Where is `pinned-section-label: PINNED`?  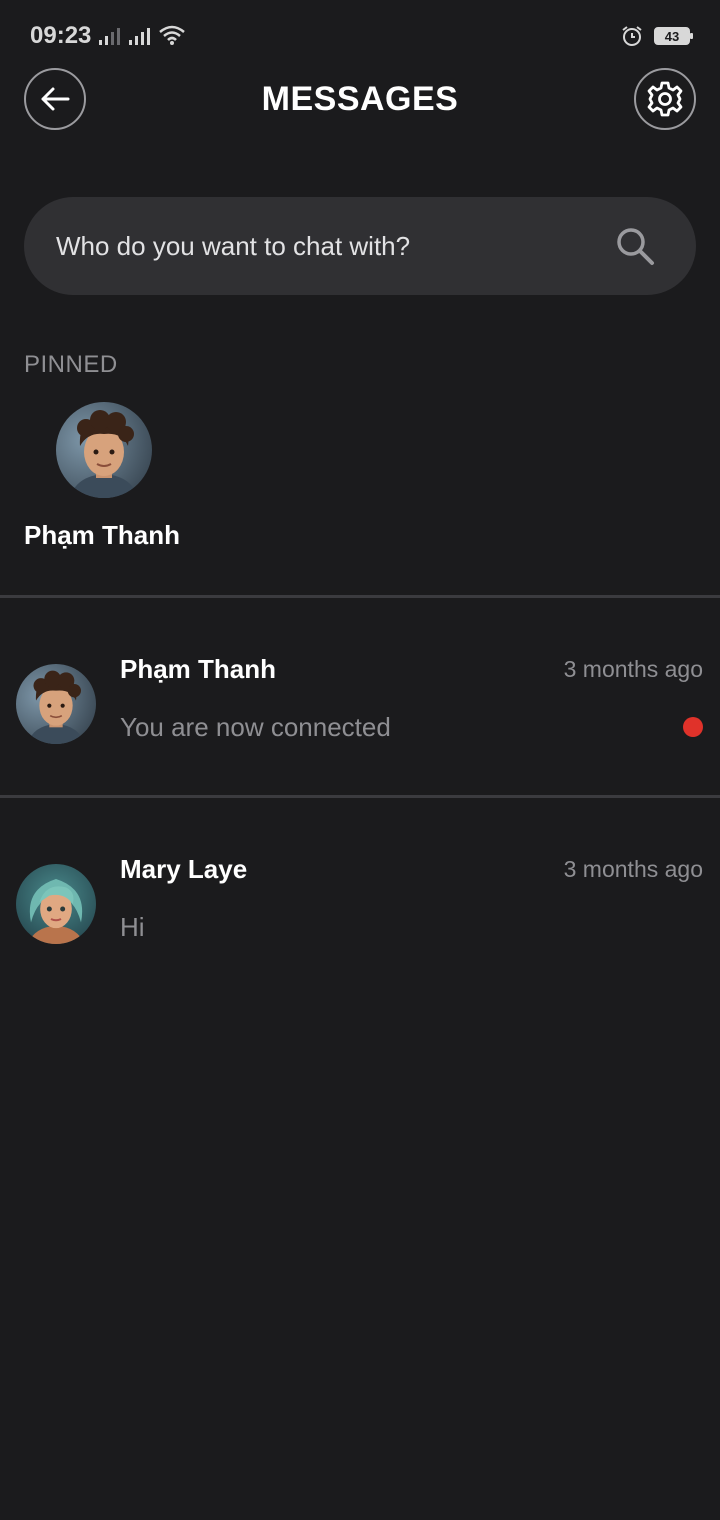 pinned-section-label: PINNED is located at coordinates (71, 364).